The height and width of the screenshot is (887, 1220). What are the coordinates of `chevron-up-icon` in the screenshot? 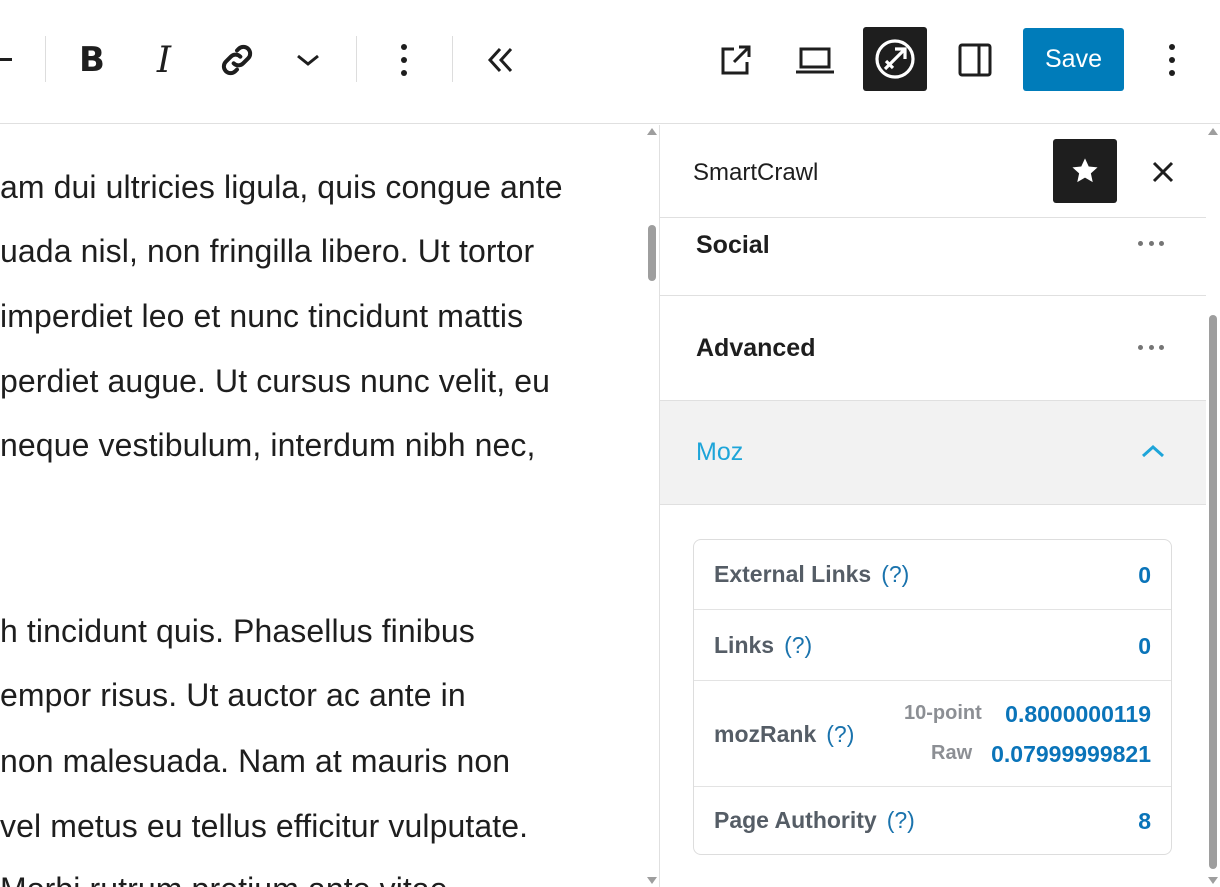 It's located at (1153, 451).